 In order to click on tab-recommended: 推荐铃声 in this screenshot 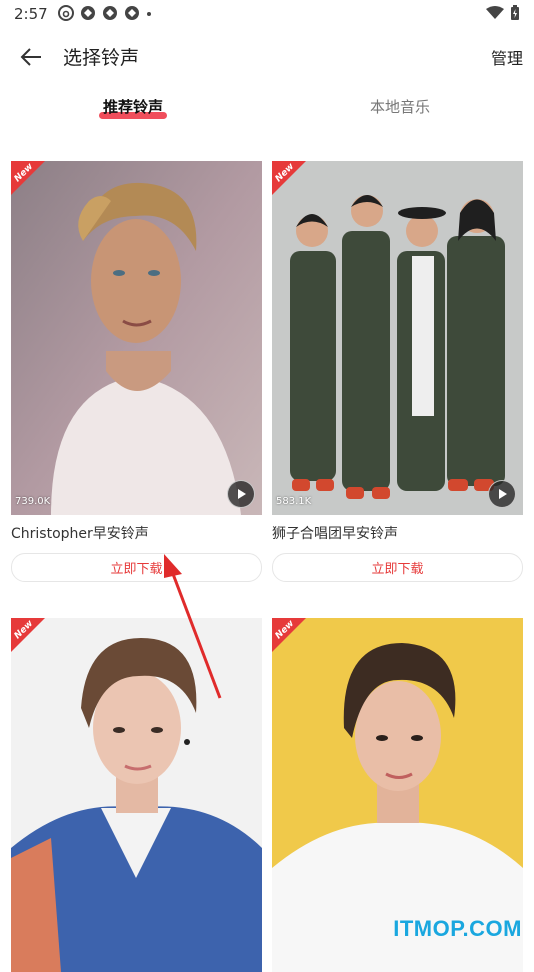, I will do `click(133, 106)`.